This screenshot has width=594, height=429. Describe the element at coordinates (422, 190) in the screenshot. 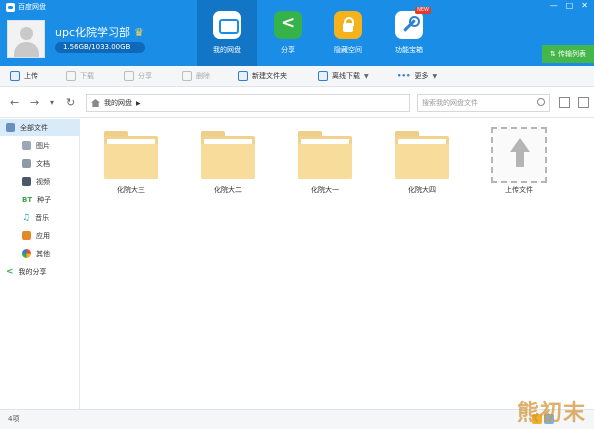

I see `file-name: 化院大四` at that location.